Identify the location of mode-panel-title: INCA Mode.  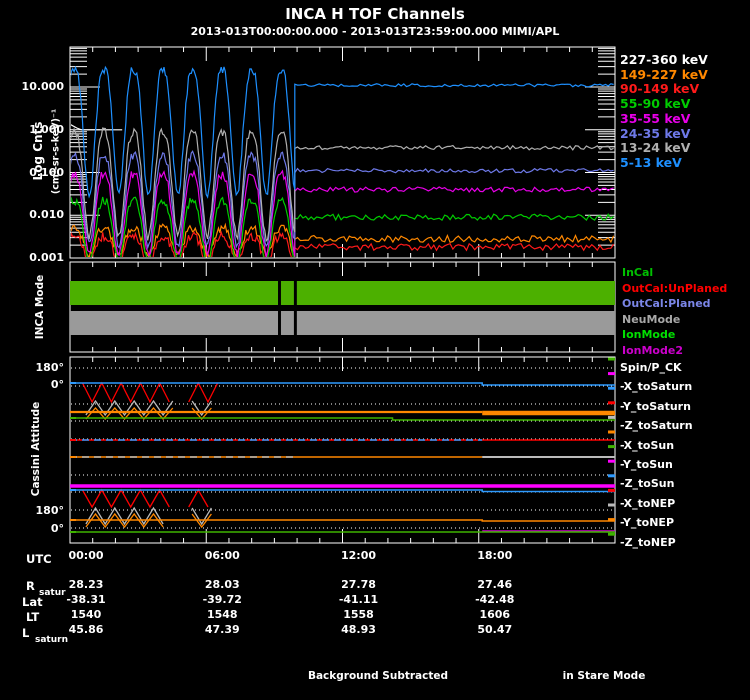
(40, 307).